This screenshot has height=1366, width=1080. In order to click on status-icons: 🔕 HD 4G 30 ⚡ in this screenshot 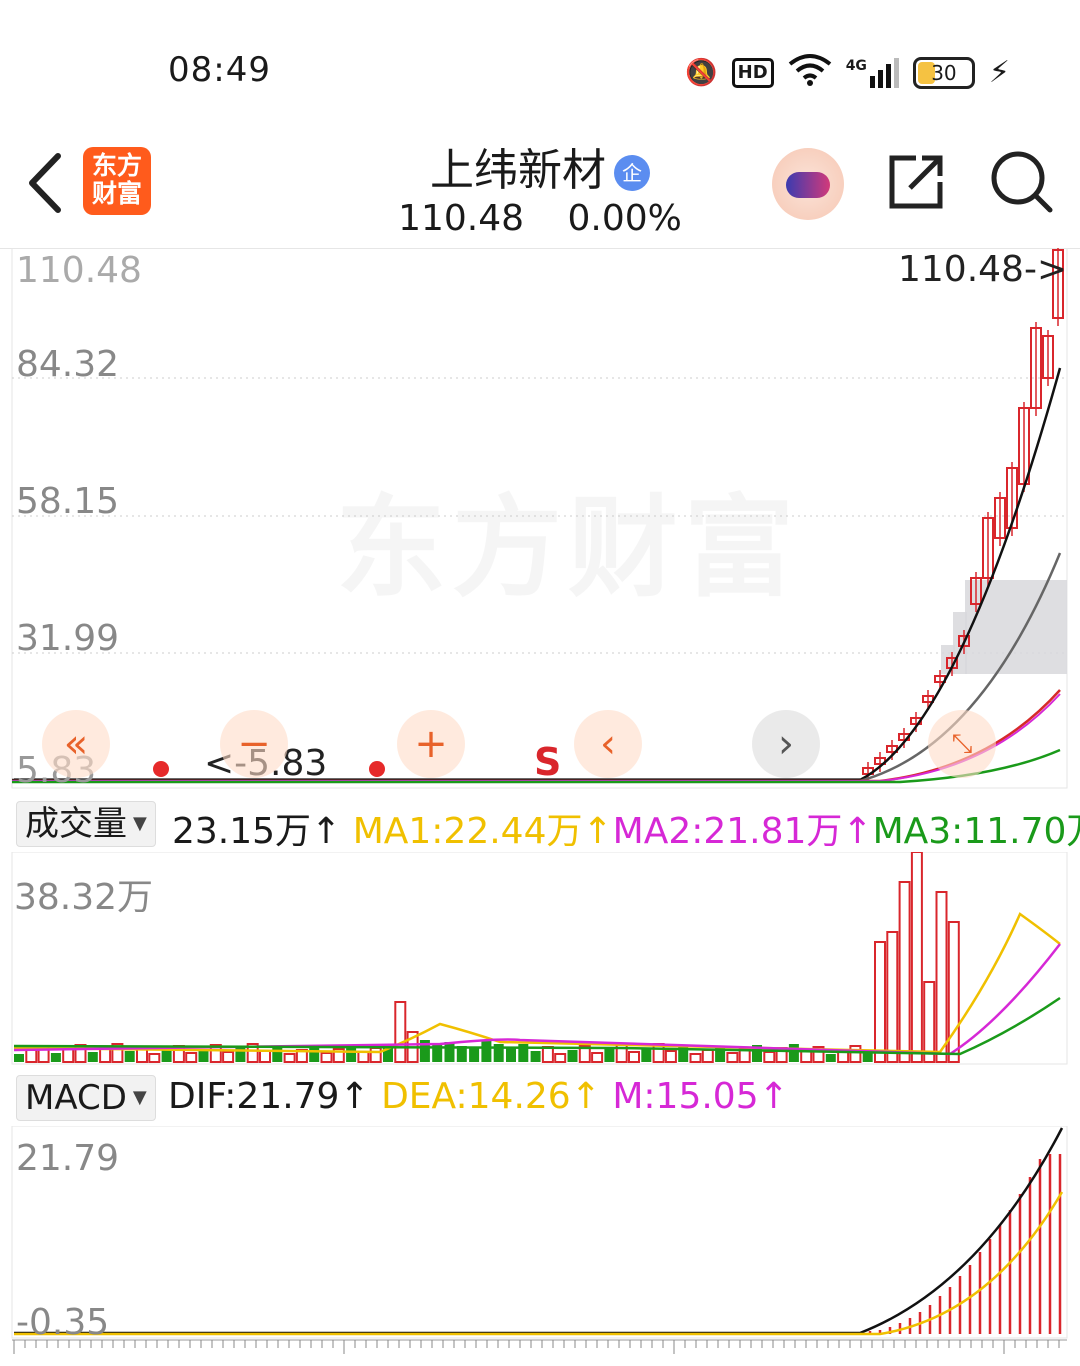, I will do `click(847, 72)`.